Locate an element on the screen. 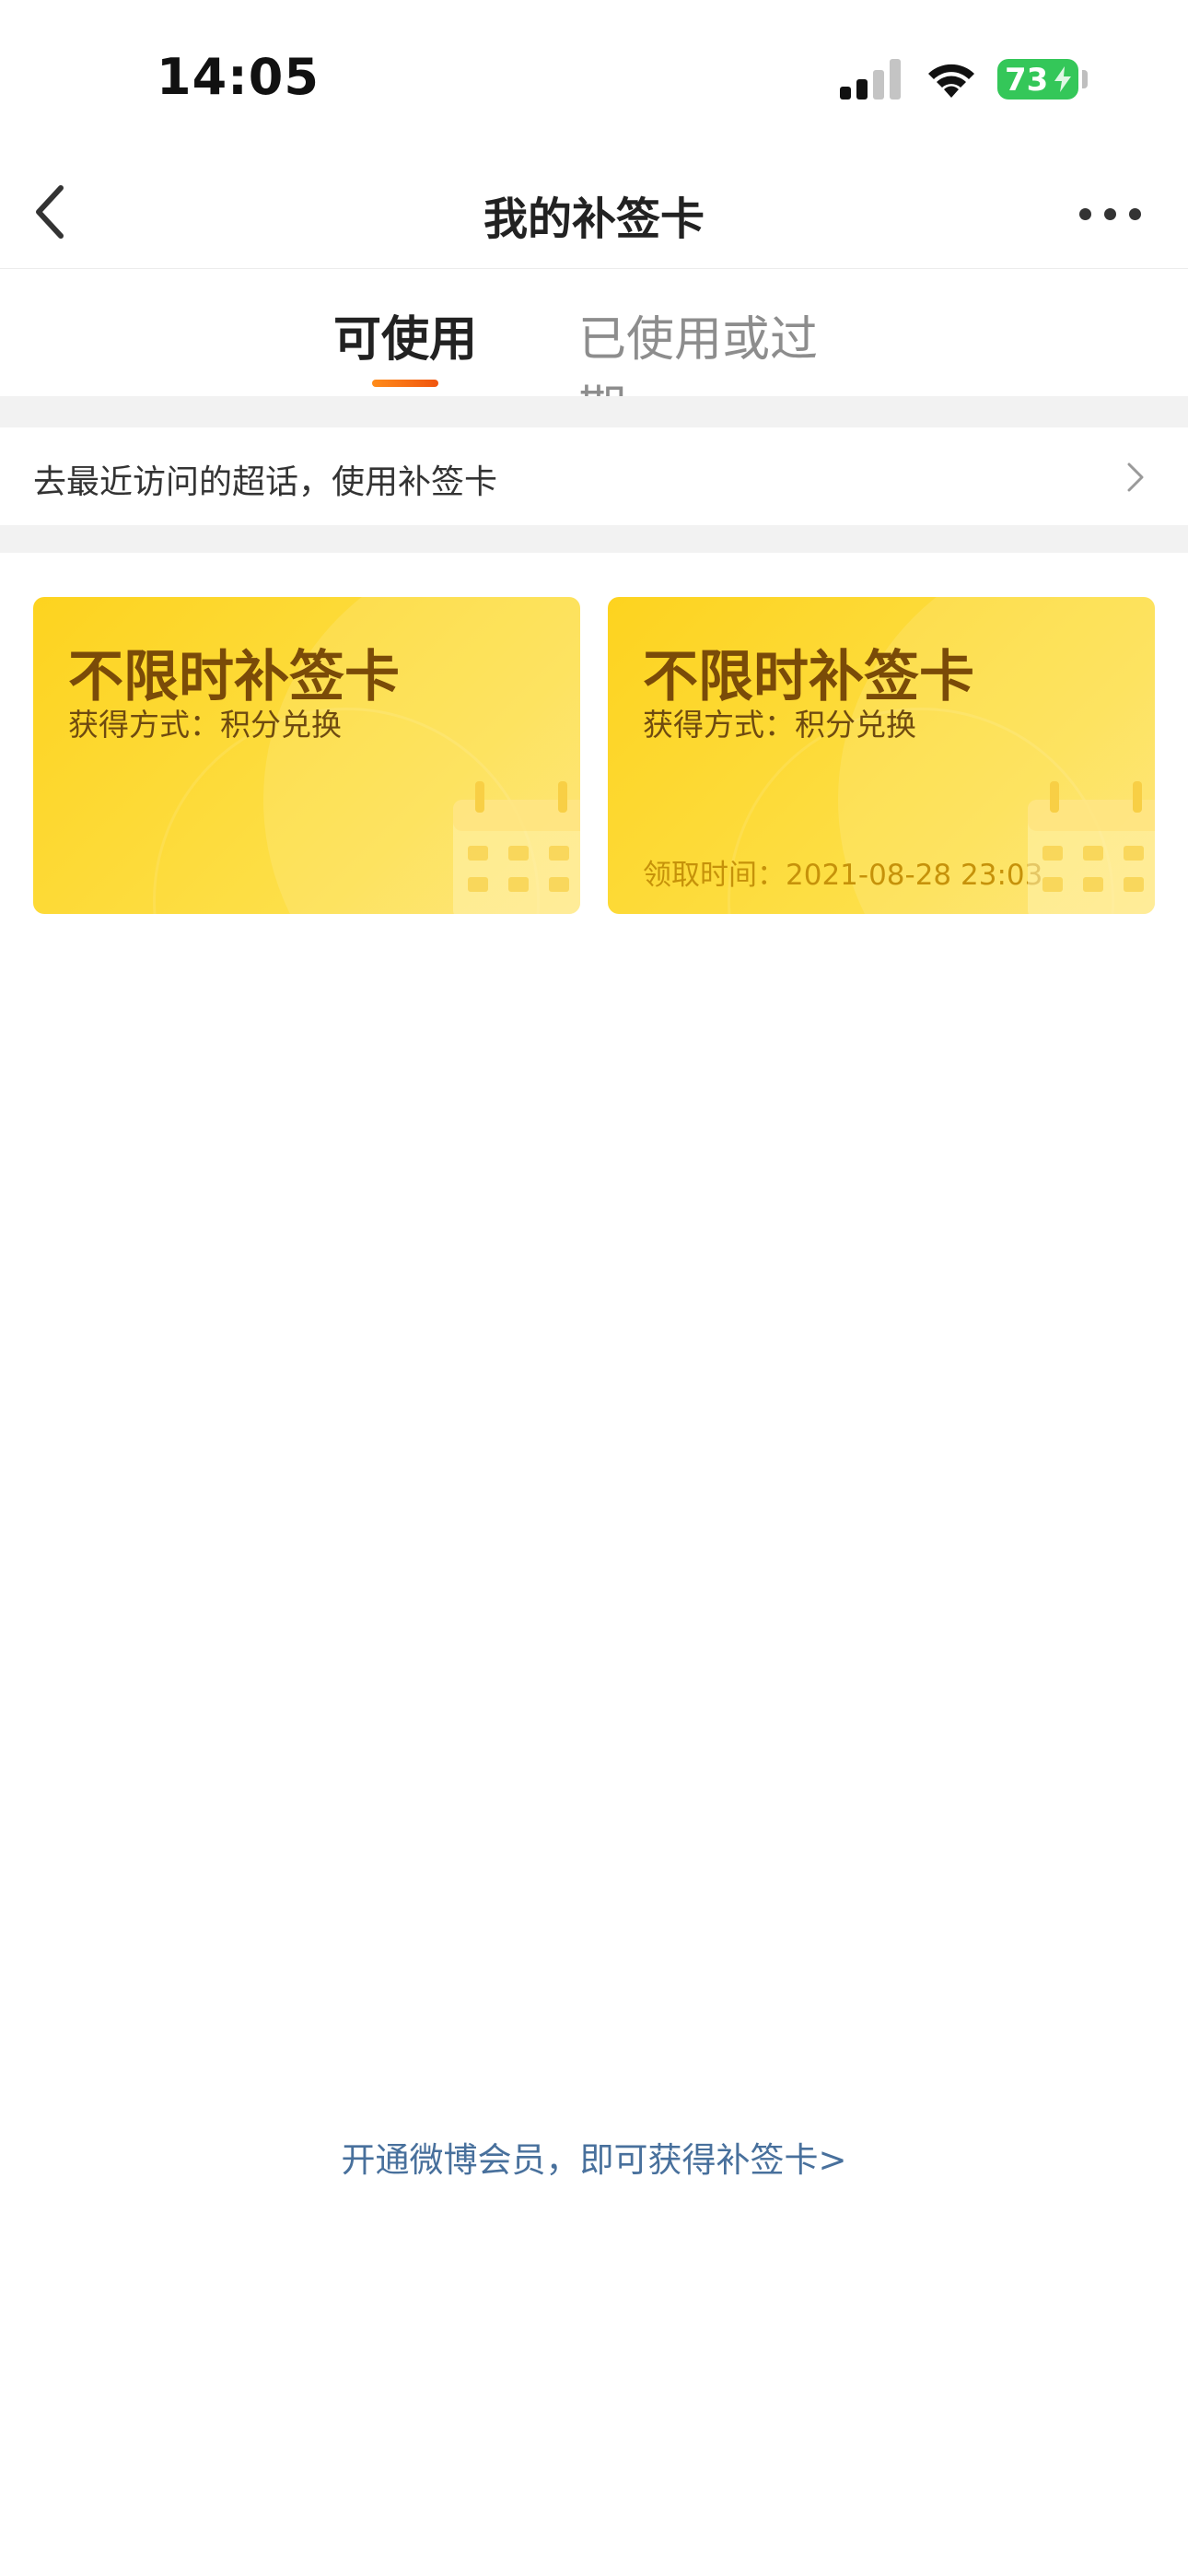 This screenshot has height=2576, width=1188. card-time: 领取时间：2021-08-28 23:03 is located at coordinates (843, 875).